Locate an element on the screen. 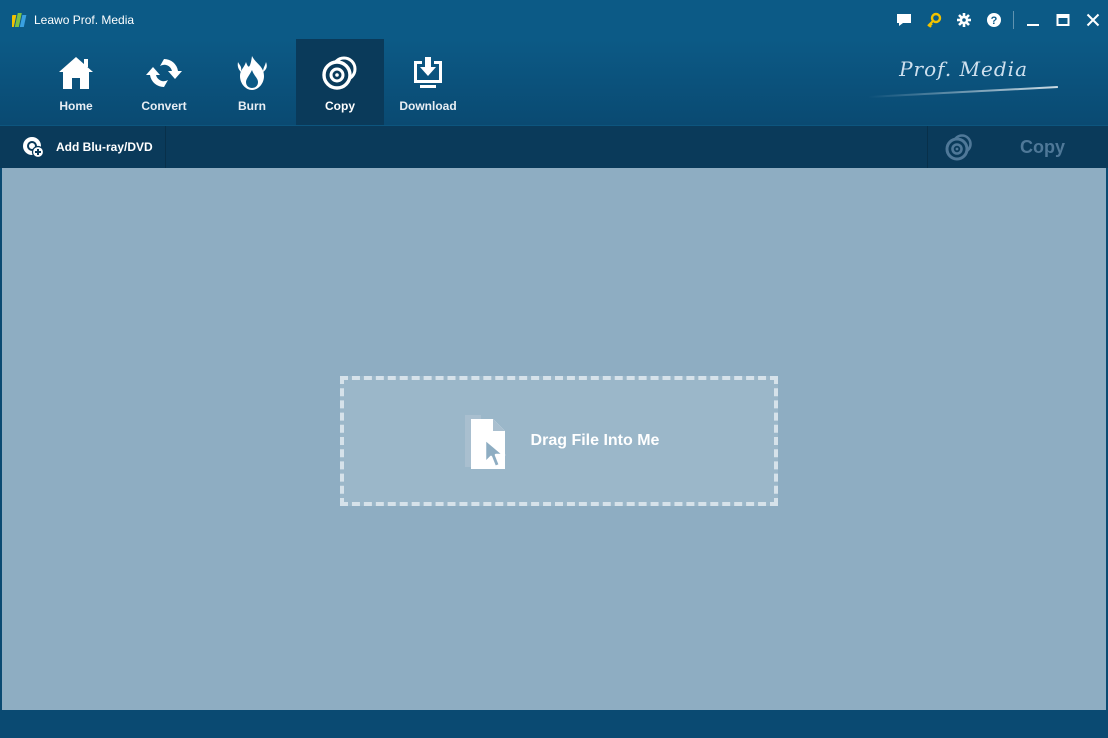 This screenshot has width=1108, height=738. title-controls: ? is located at coordinates (998, 20).